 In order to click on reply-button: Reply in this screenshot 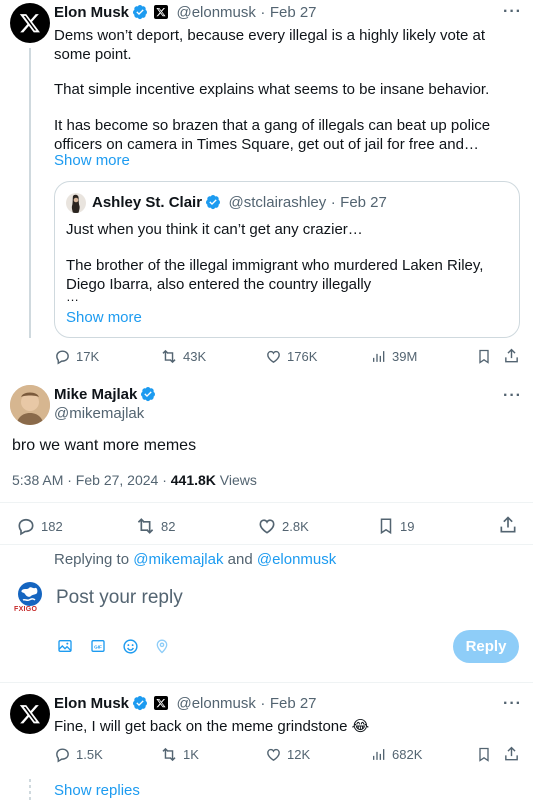, I will do `click(486, 646)`.